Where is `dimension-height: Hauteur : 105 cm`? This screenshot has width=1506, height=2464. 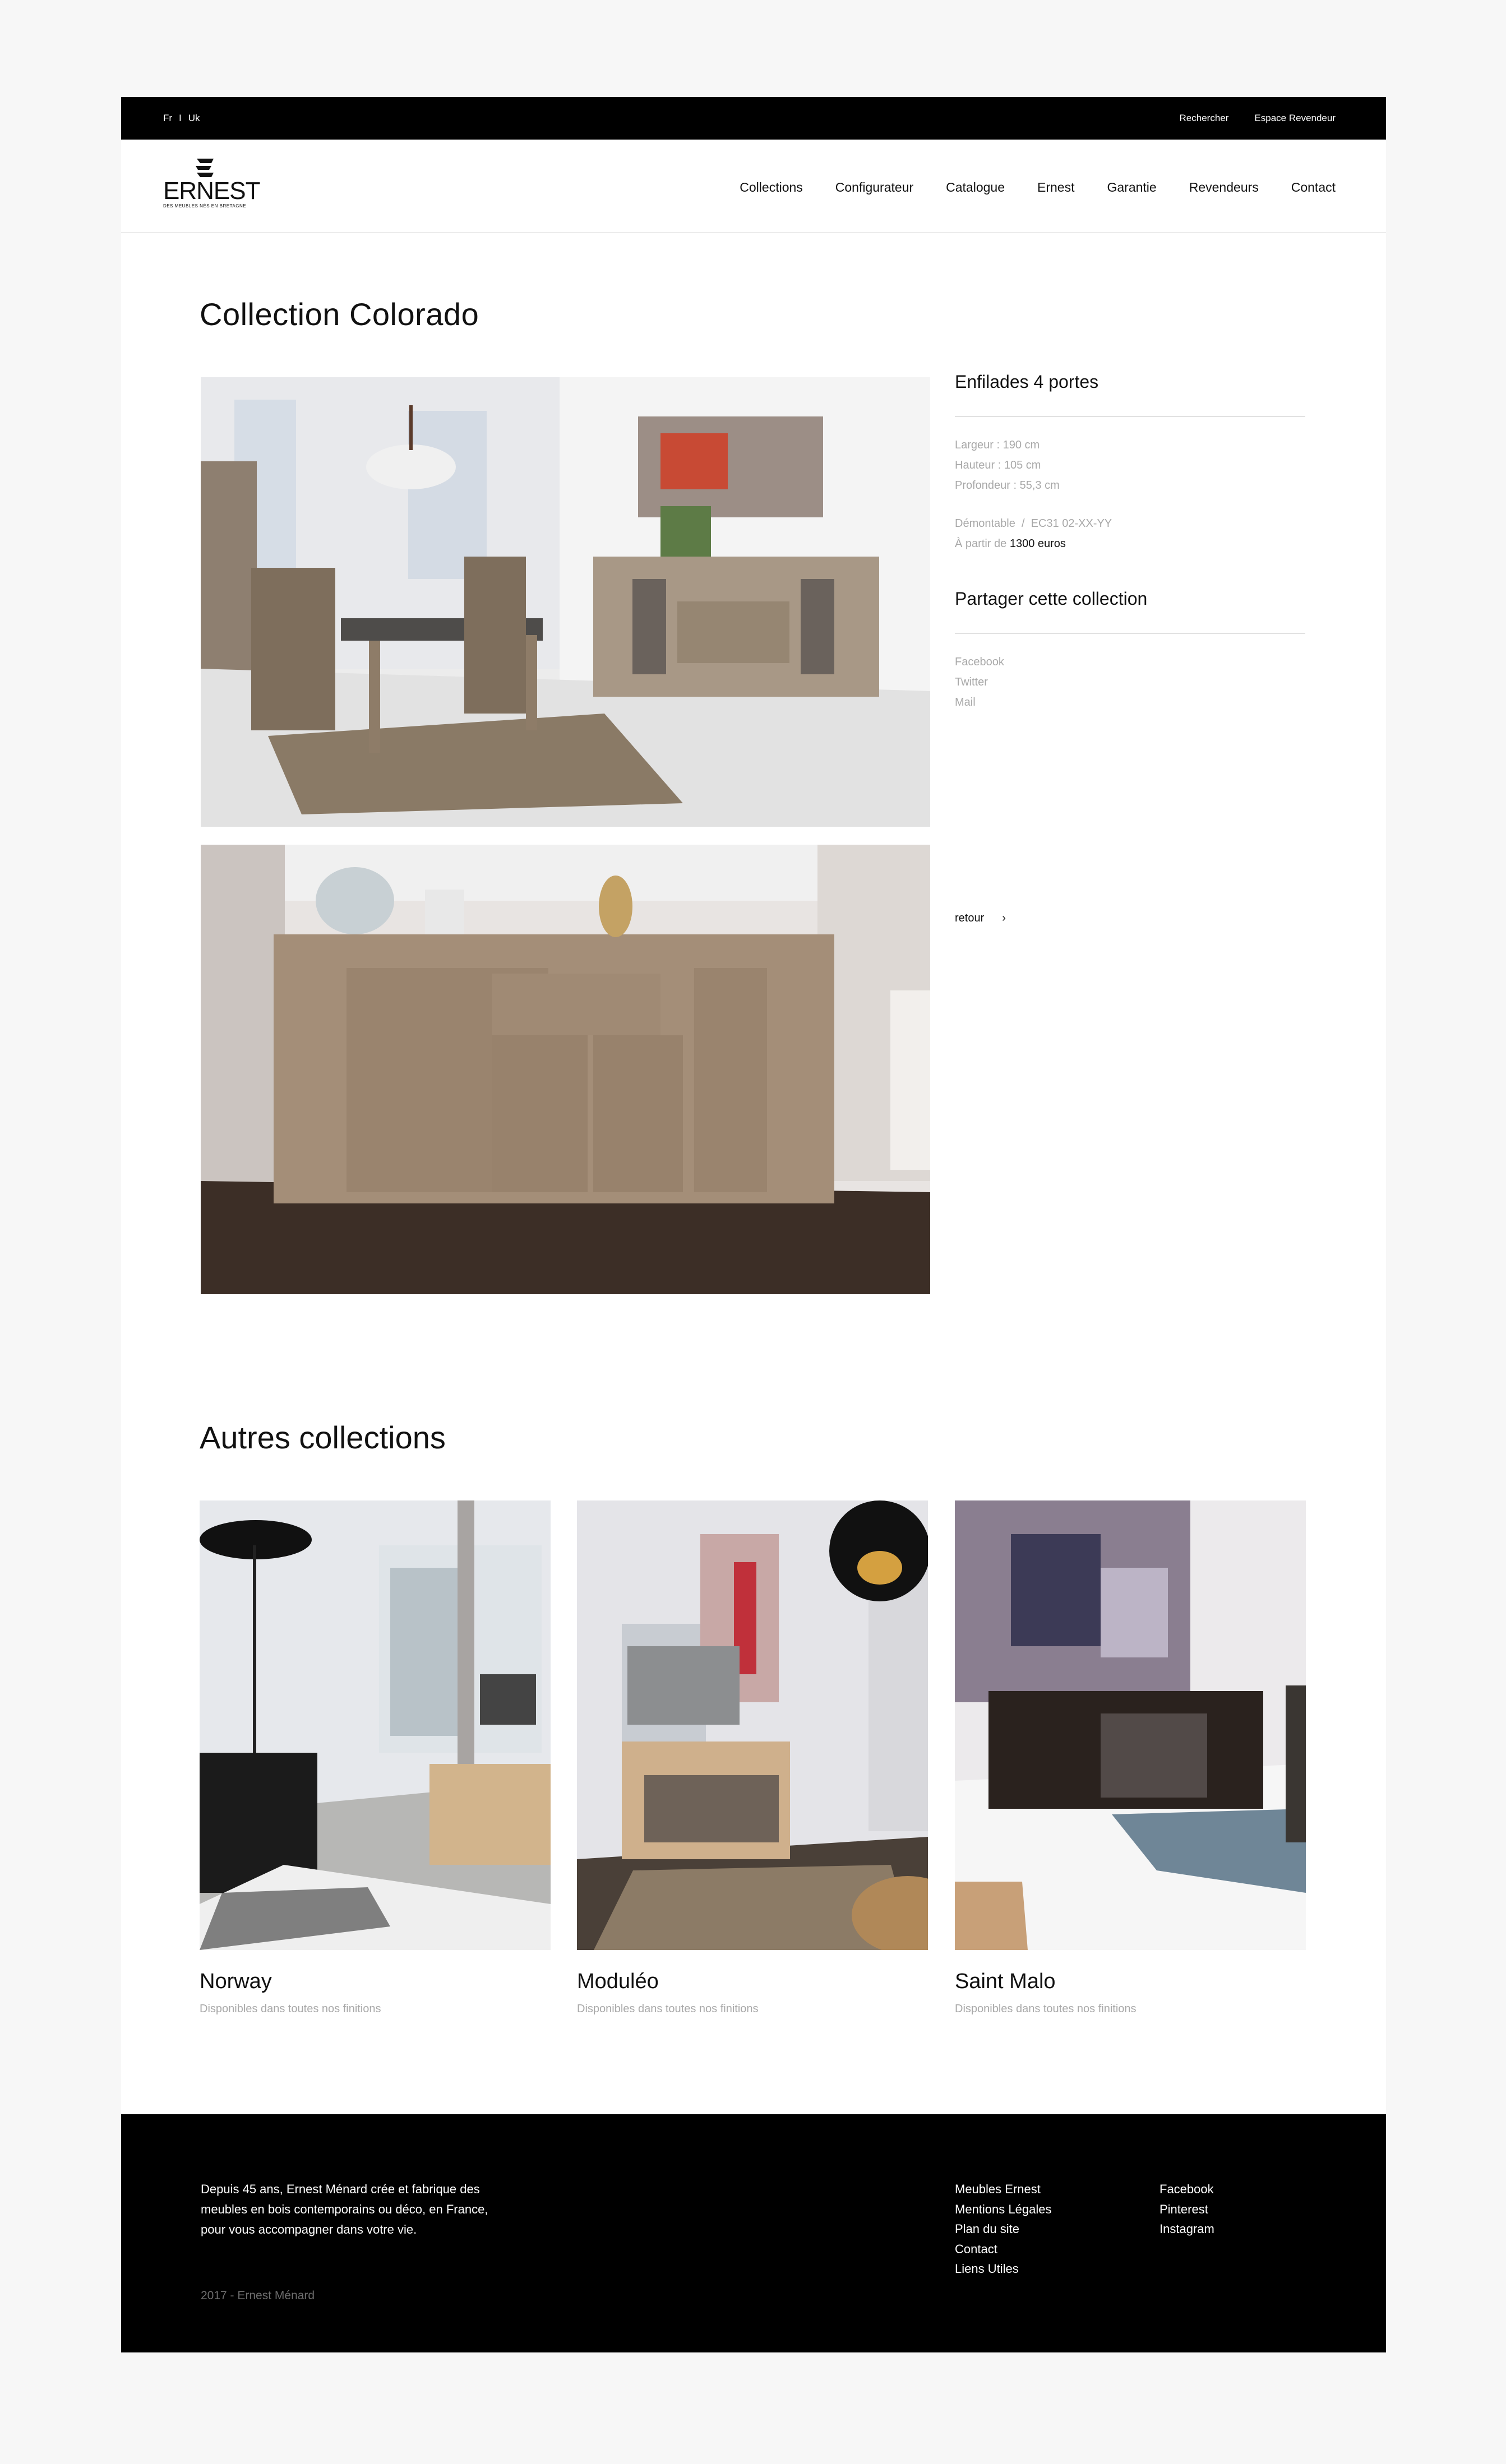
dimension-height: Hauteur : 105 cm is located at coordinates (998, 465).